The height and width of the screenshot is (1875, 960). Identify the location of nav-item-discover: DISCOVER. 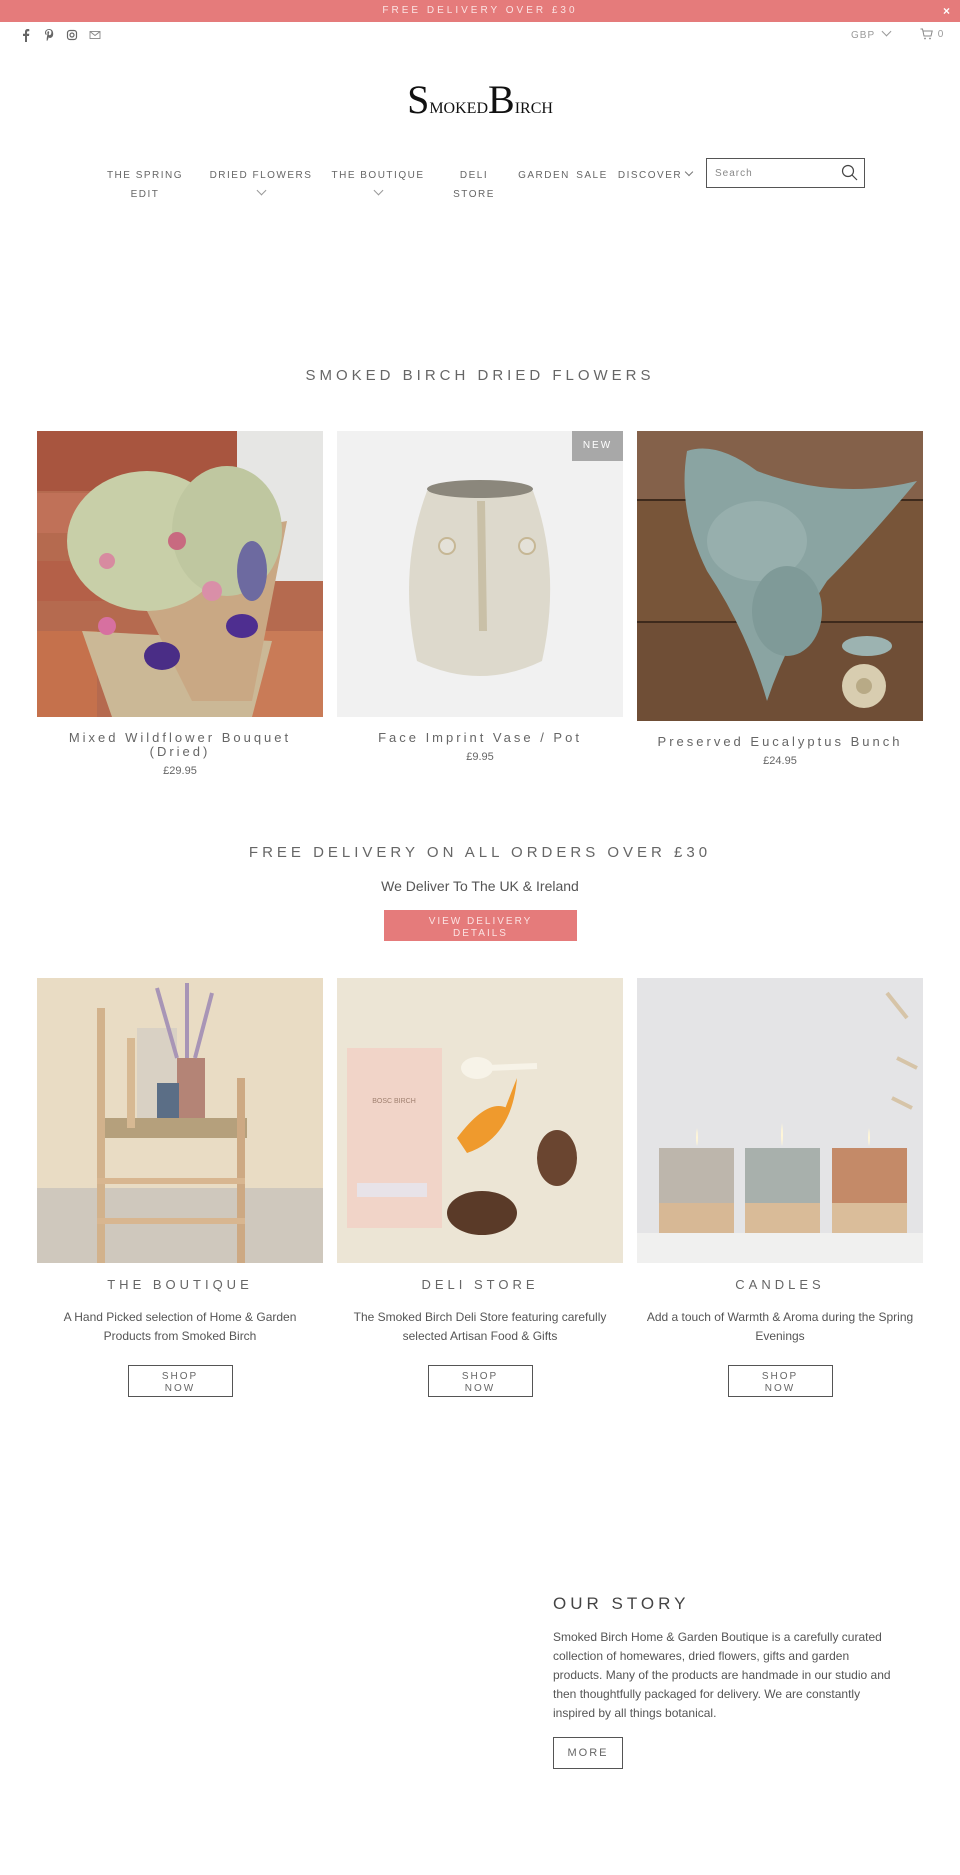
(655, 175).